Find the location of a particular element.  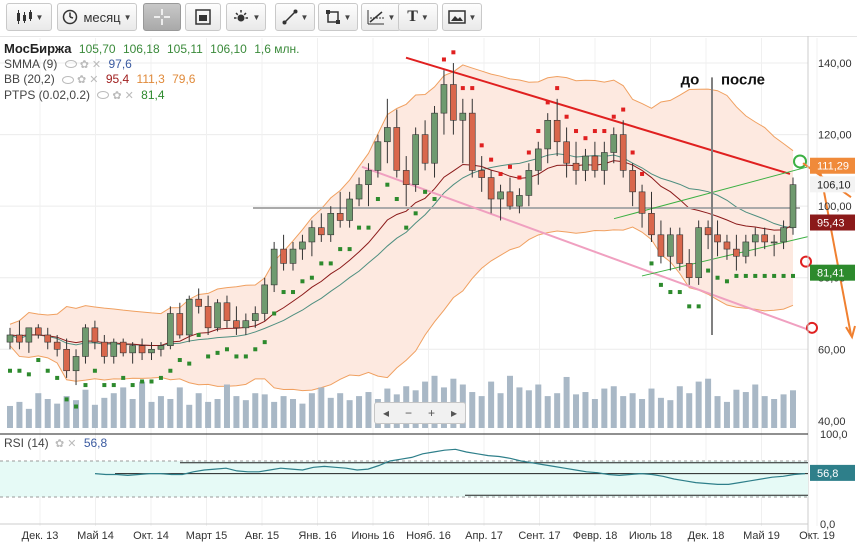

badge-bb-upper: 111,29 is located at coordinates (833, 167).